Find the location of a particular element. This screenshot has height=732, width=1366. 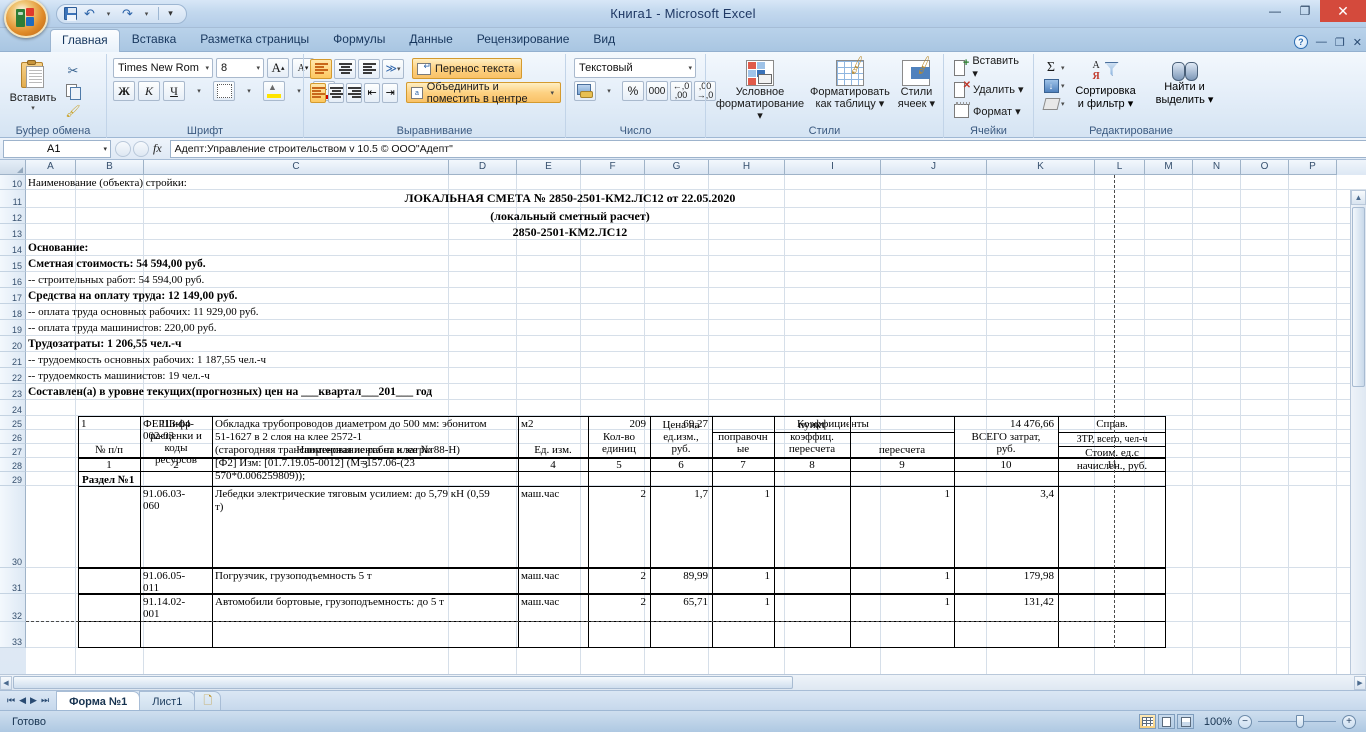

column-header-M: M is located at coordinates (1169, 167).